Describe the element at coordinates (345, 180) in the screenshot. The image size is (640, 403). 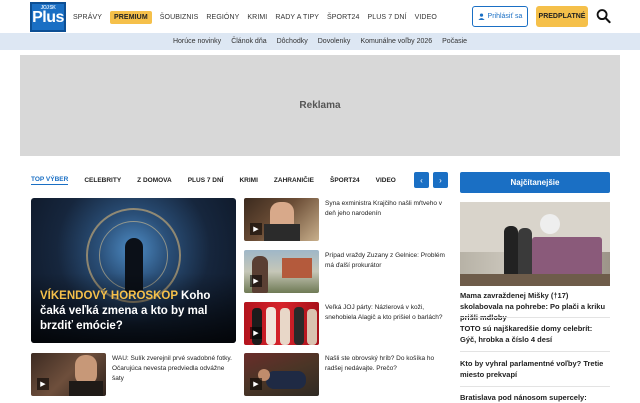
I see `tab-sport24: ŠPORT24` at that location.